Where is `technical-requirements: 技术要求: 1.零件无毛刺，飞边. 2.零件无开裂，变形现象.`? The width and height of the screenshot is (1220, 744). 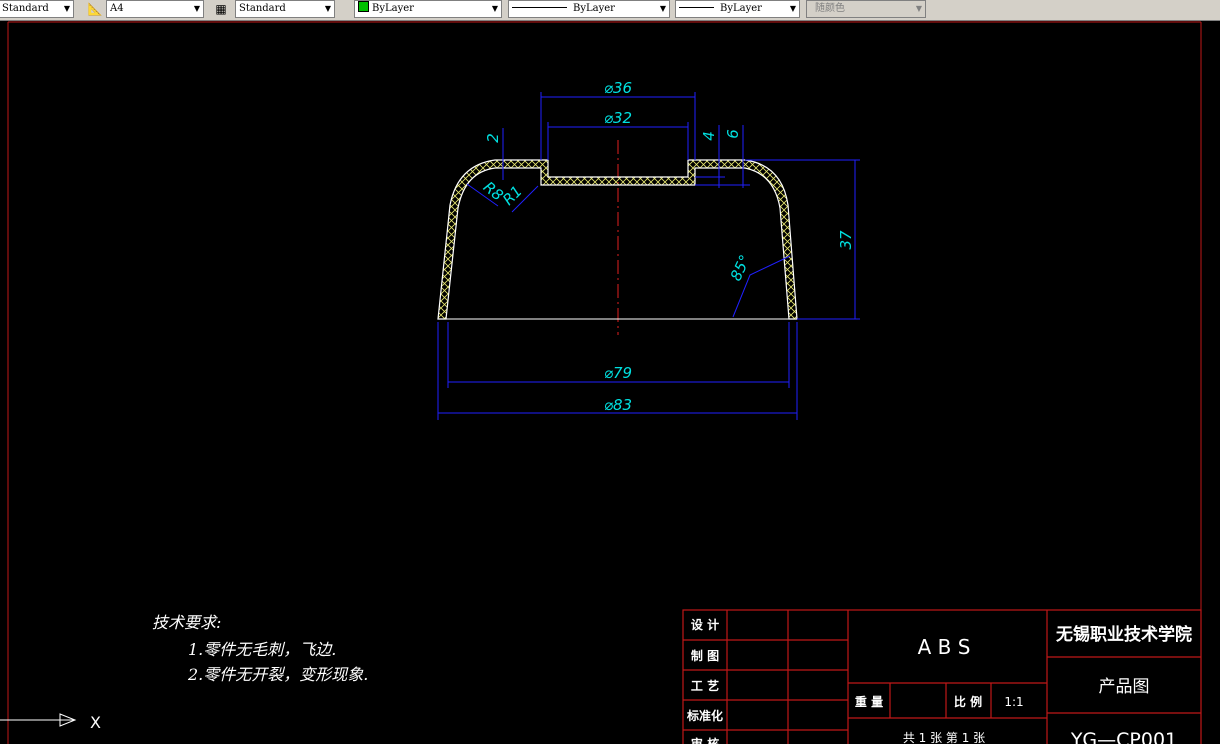 technical-requirements: 技术要求: 1.零件无毛刺，飞边. 2.零件无开裂，变形现象. is located at coordinates (260, 648).